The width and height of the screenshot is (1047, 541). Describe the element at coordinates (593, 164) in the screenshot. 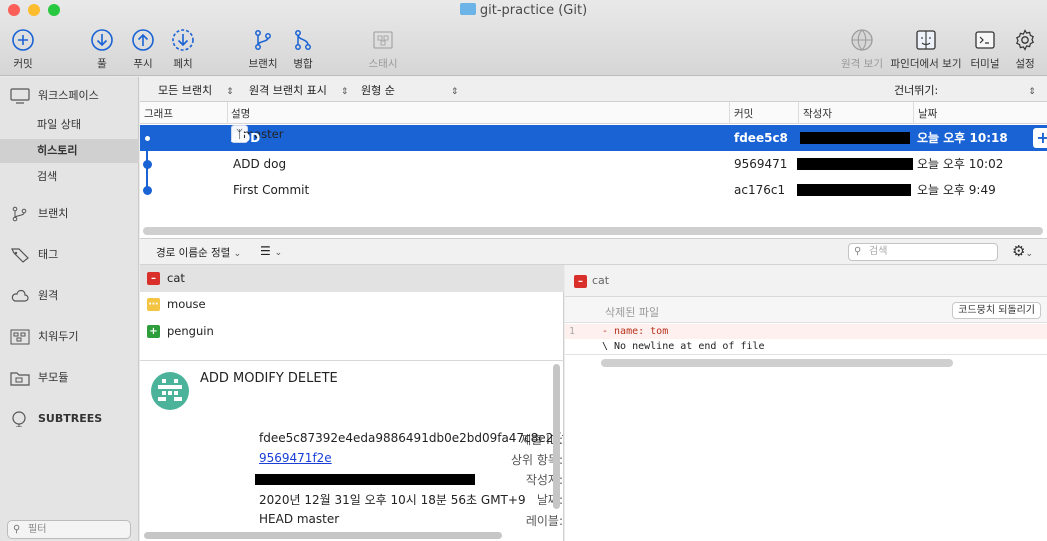

I see `history-row: ADD dog 9569471 오늘 오후 10:02` at that location.